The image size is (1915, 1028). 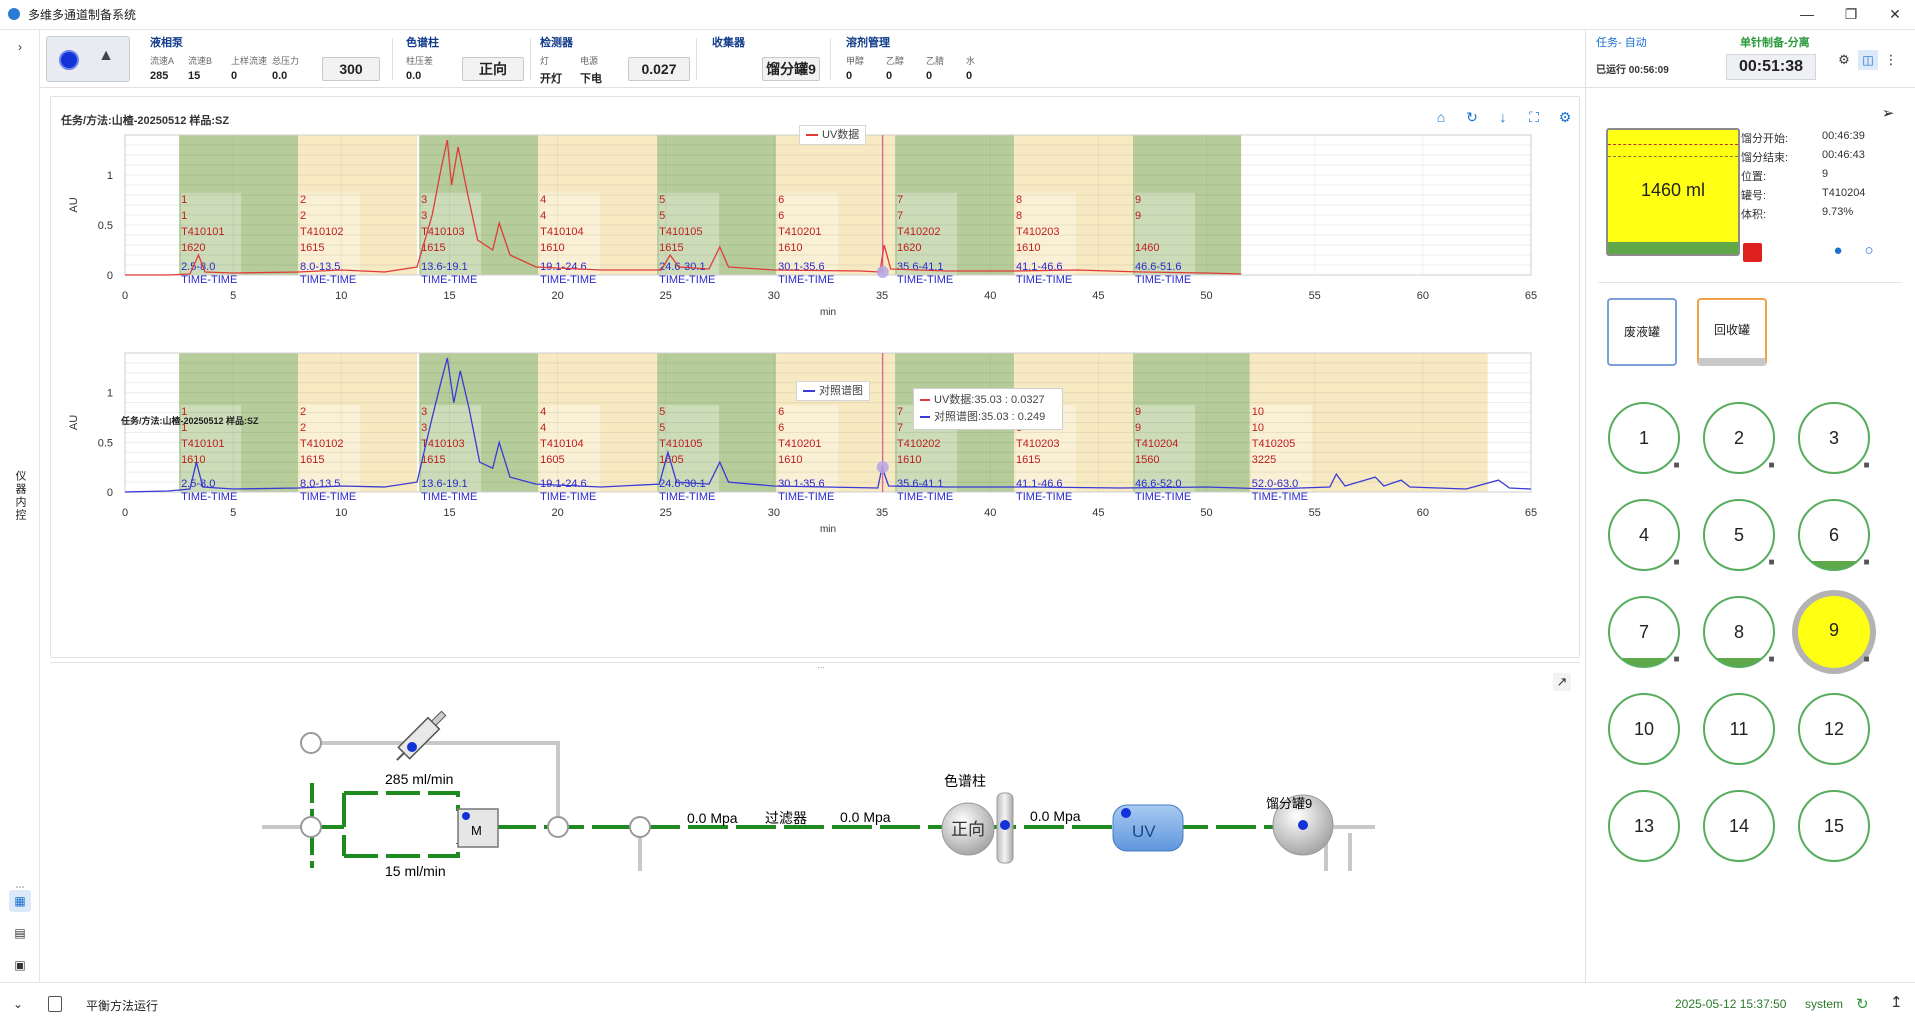 I want to click on detector-group: 检测器 灯 电源 开灯 下电 0.027, so click(x=635, y=59).